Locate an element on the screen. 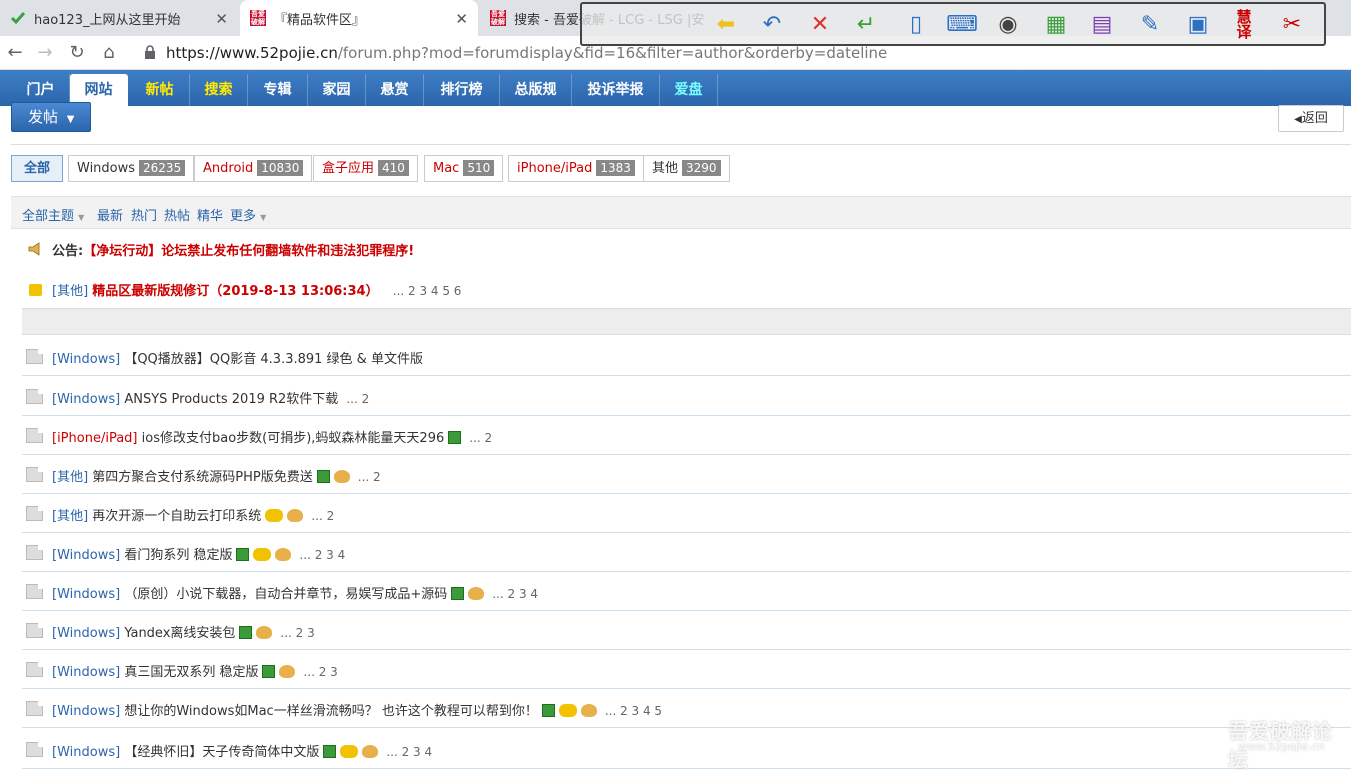 Image resolution: width=1351 pixels, height=773 pixels. thread-row: [Windows] 真三国无双系列 稳定版 ... 2 3 is located at coordinates (686, 669).